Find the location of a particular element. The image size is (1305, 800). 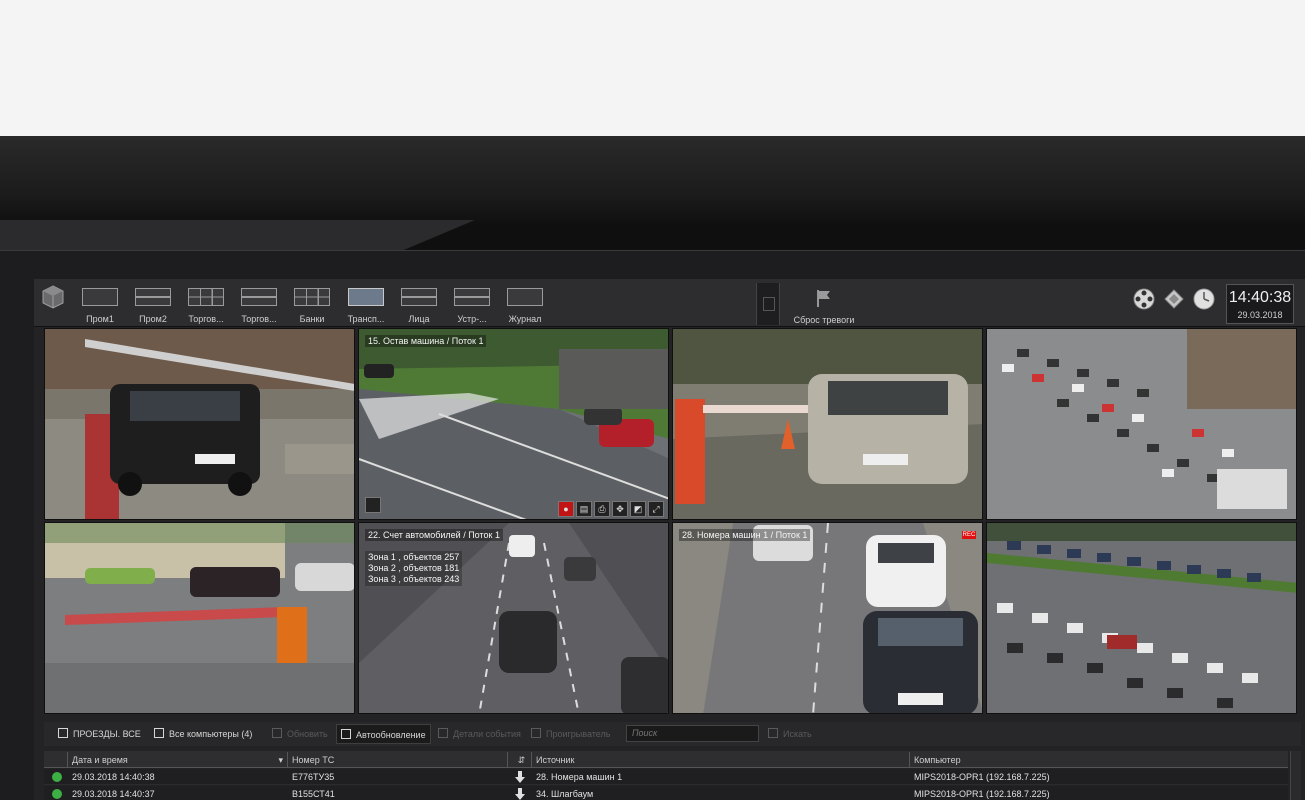

camera-view-barrier-parking is located at coordinates (199, 424).